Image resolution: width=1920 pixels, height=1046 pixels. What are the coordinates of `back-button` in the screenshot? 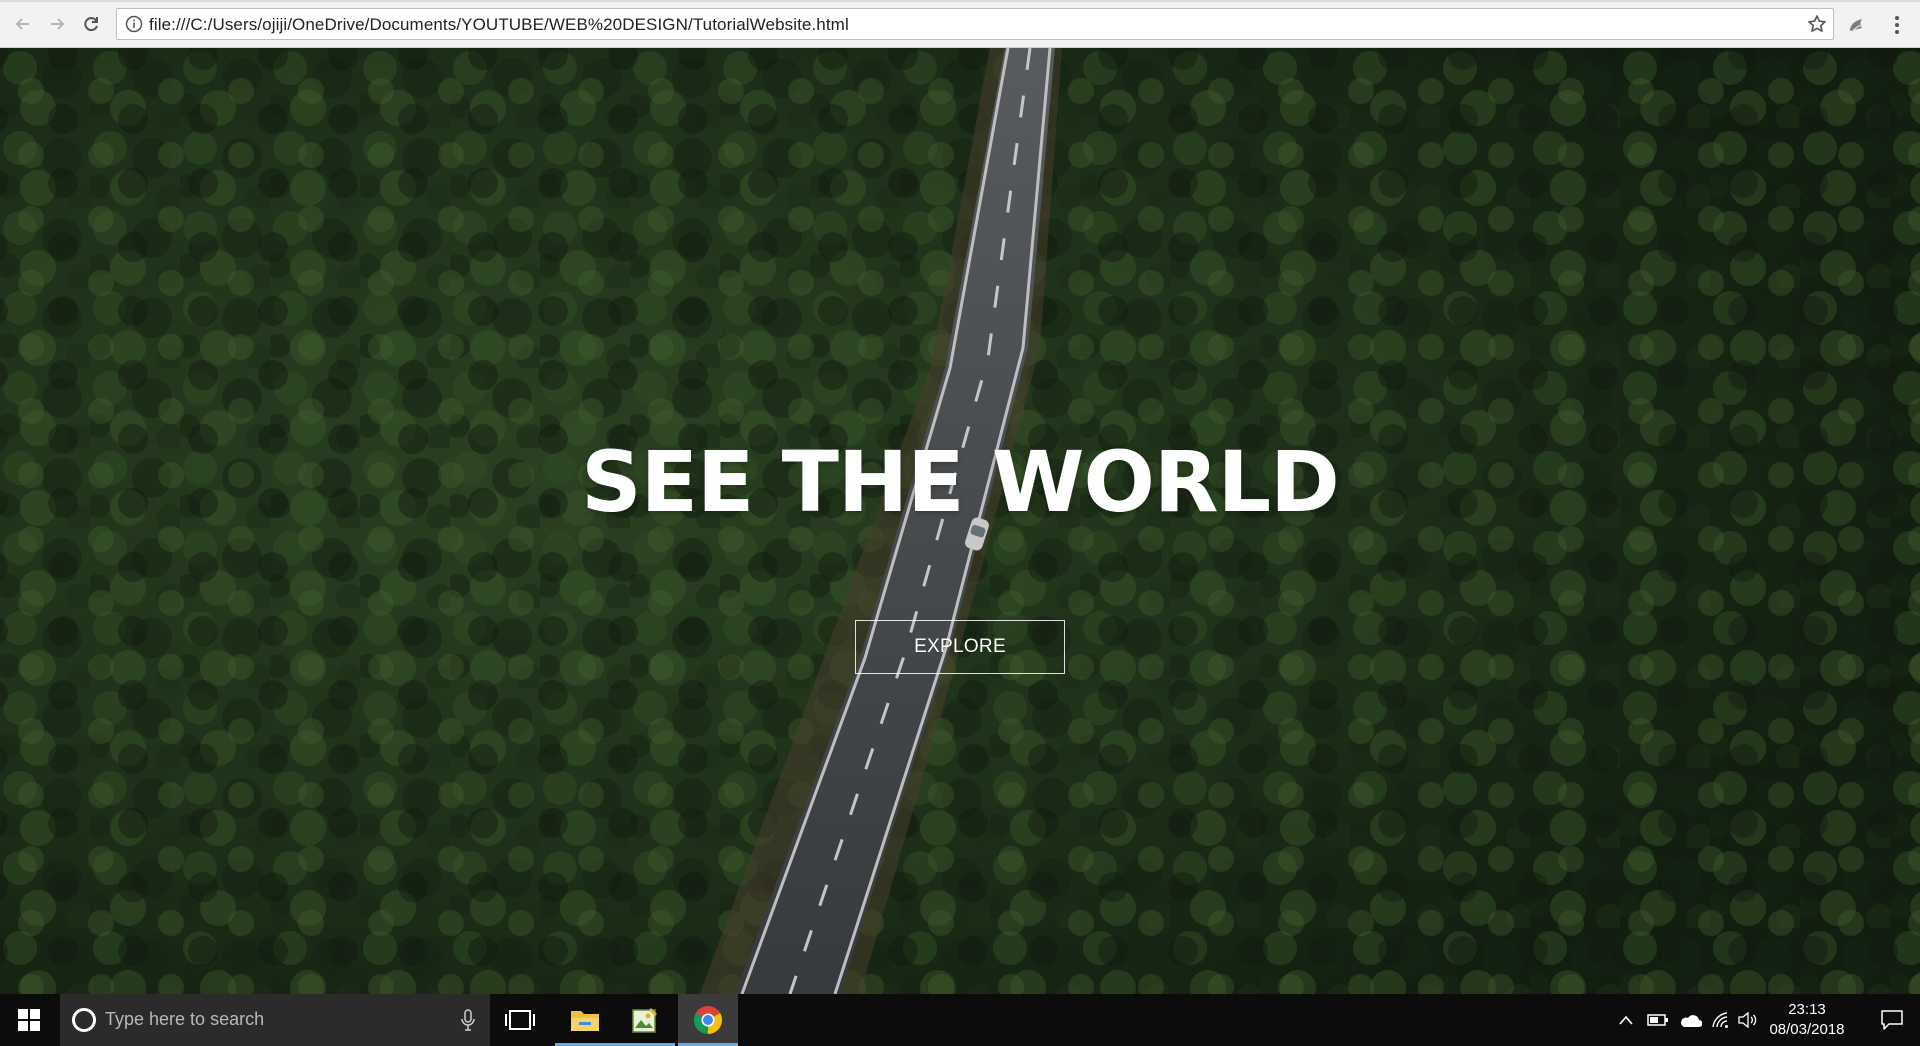 It's located at (23, 24).